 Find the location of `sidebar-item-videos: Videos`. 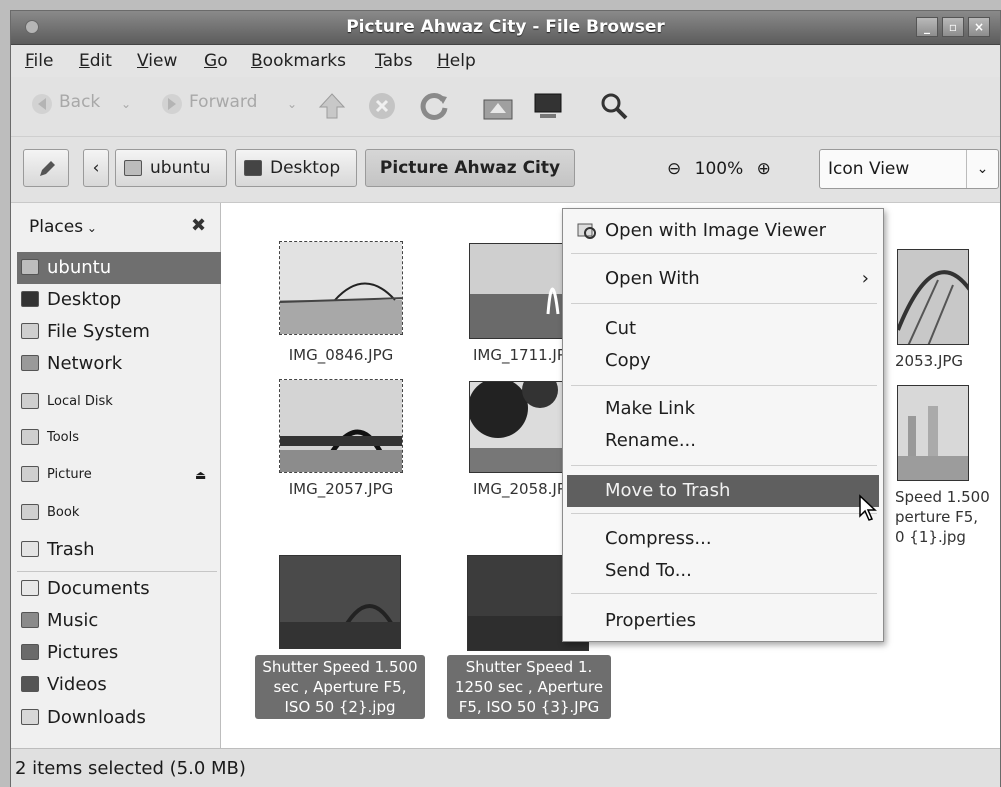

sidebar-item-videos: Videos is located at coordinates (119, 685).